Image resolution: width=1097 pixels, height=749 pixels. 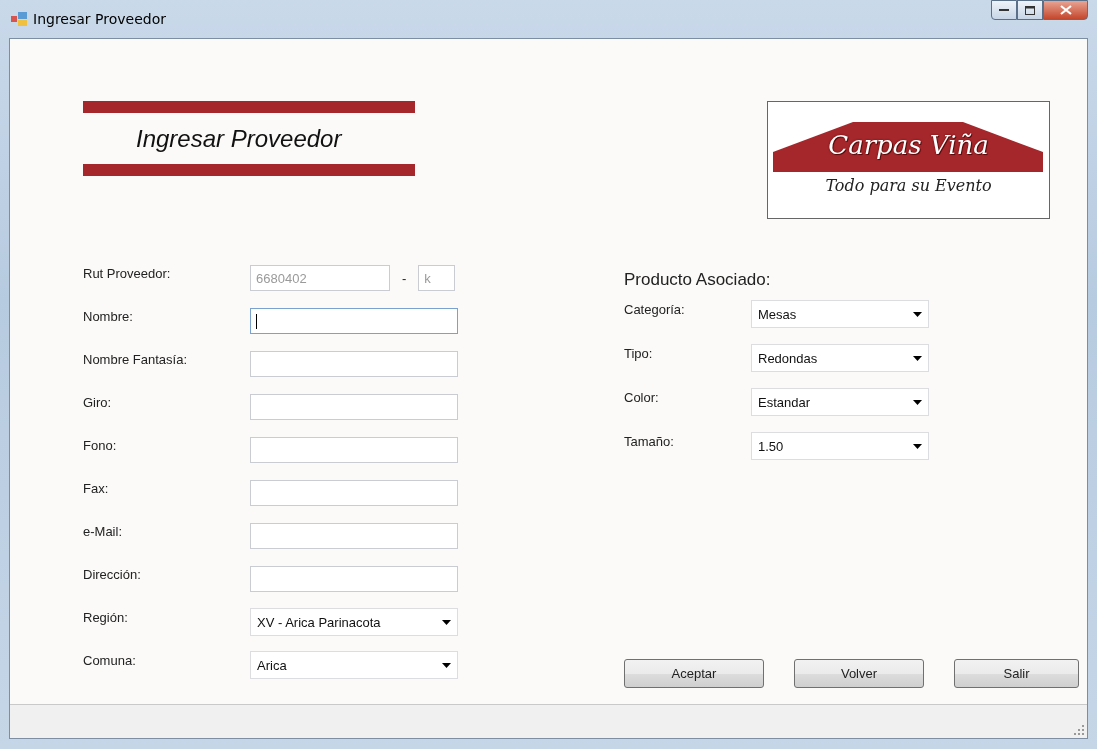 I want to click on field-label: Dirección:, so click(x=112, y=574).